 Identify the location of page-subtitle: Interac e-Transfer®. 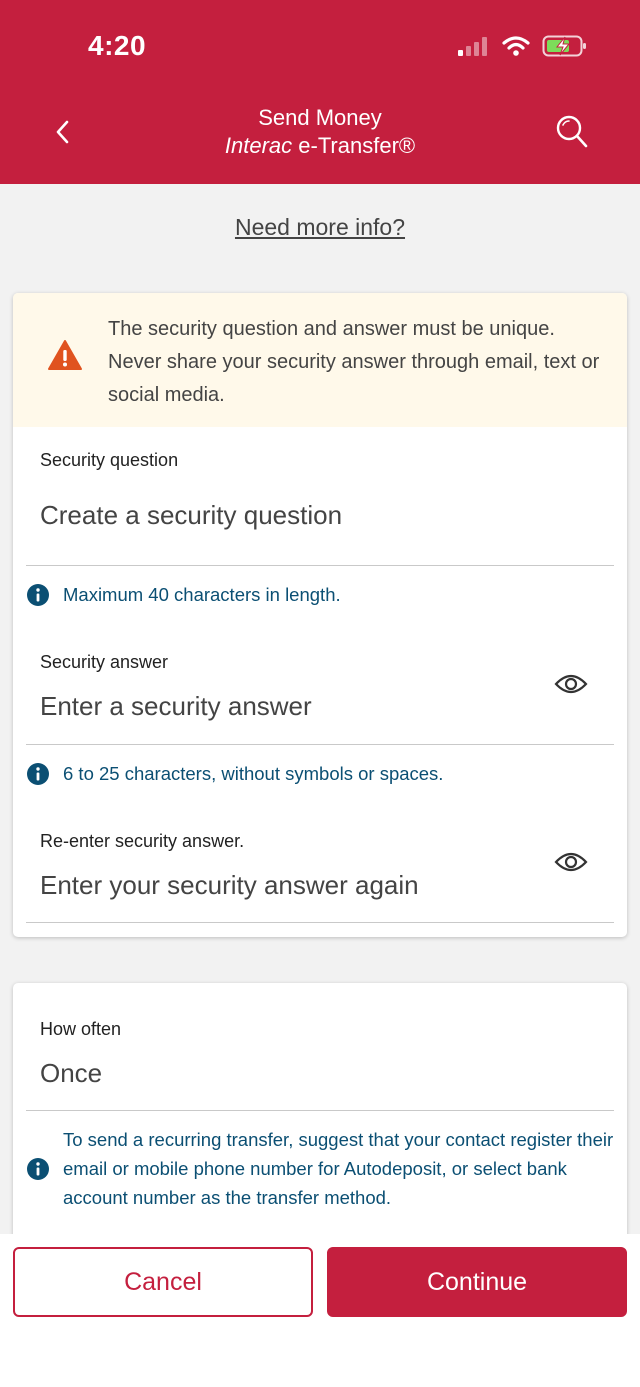
(320, 146).